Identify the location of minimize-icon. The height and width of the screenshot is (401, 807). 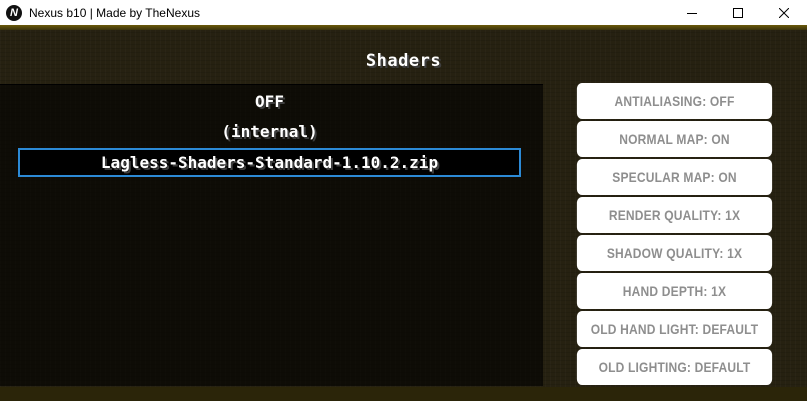
(692, 13).